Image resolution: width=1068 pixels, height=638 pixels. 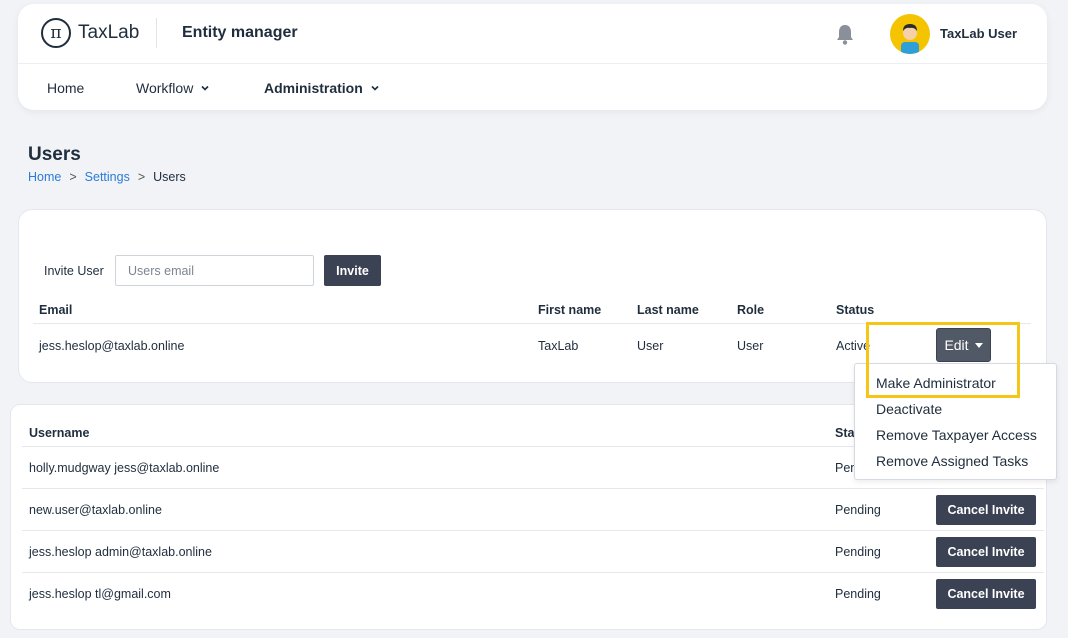 I want to click on breadcrumb: Home > Settings > Users, so click(x=107, y=177).